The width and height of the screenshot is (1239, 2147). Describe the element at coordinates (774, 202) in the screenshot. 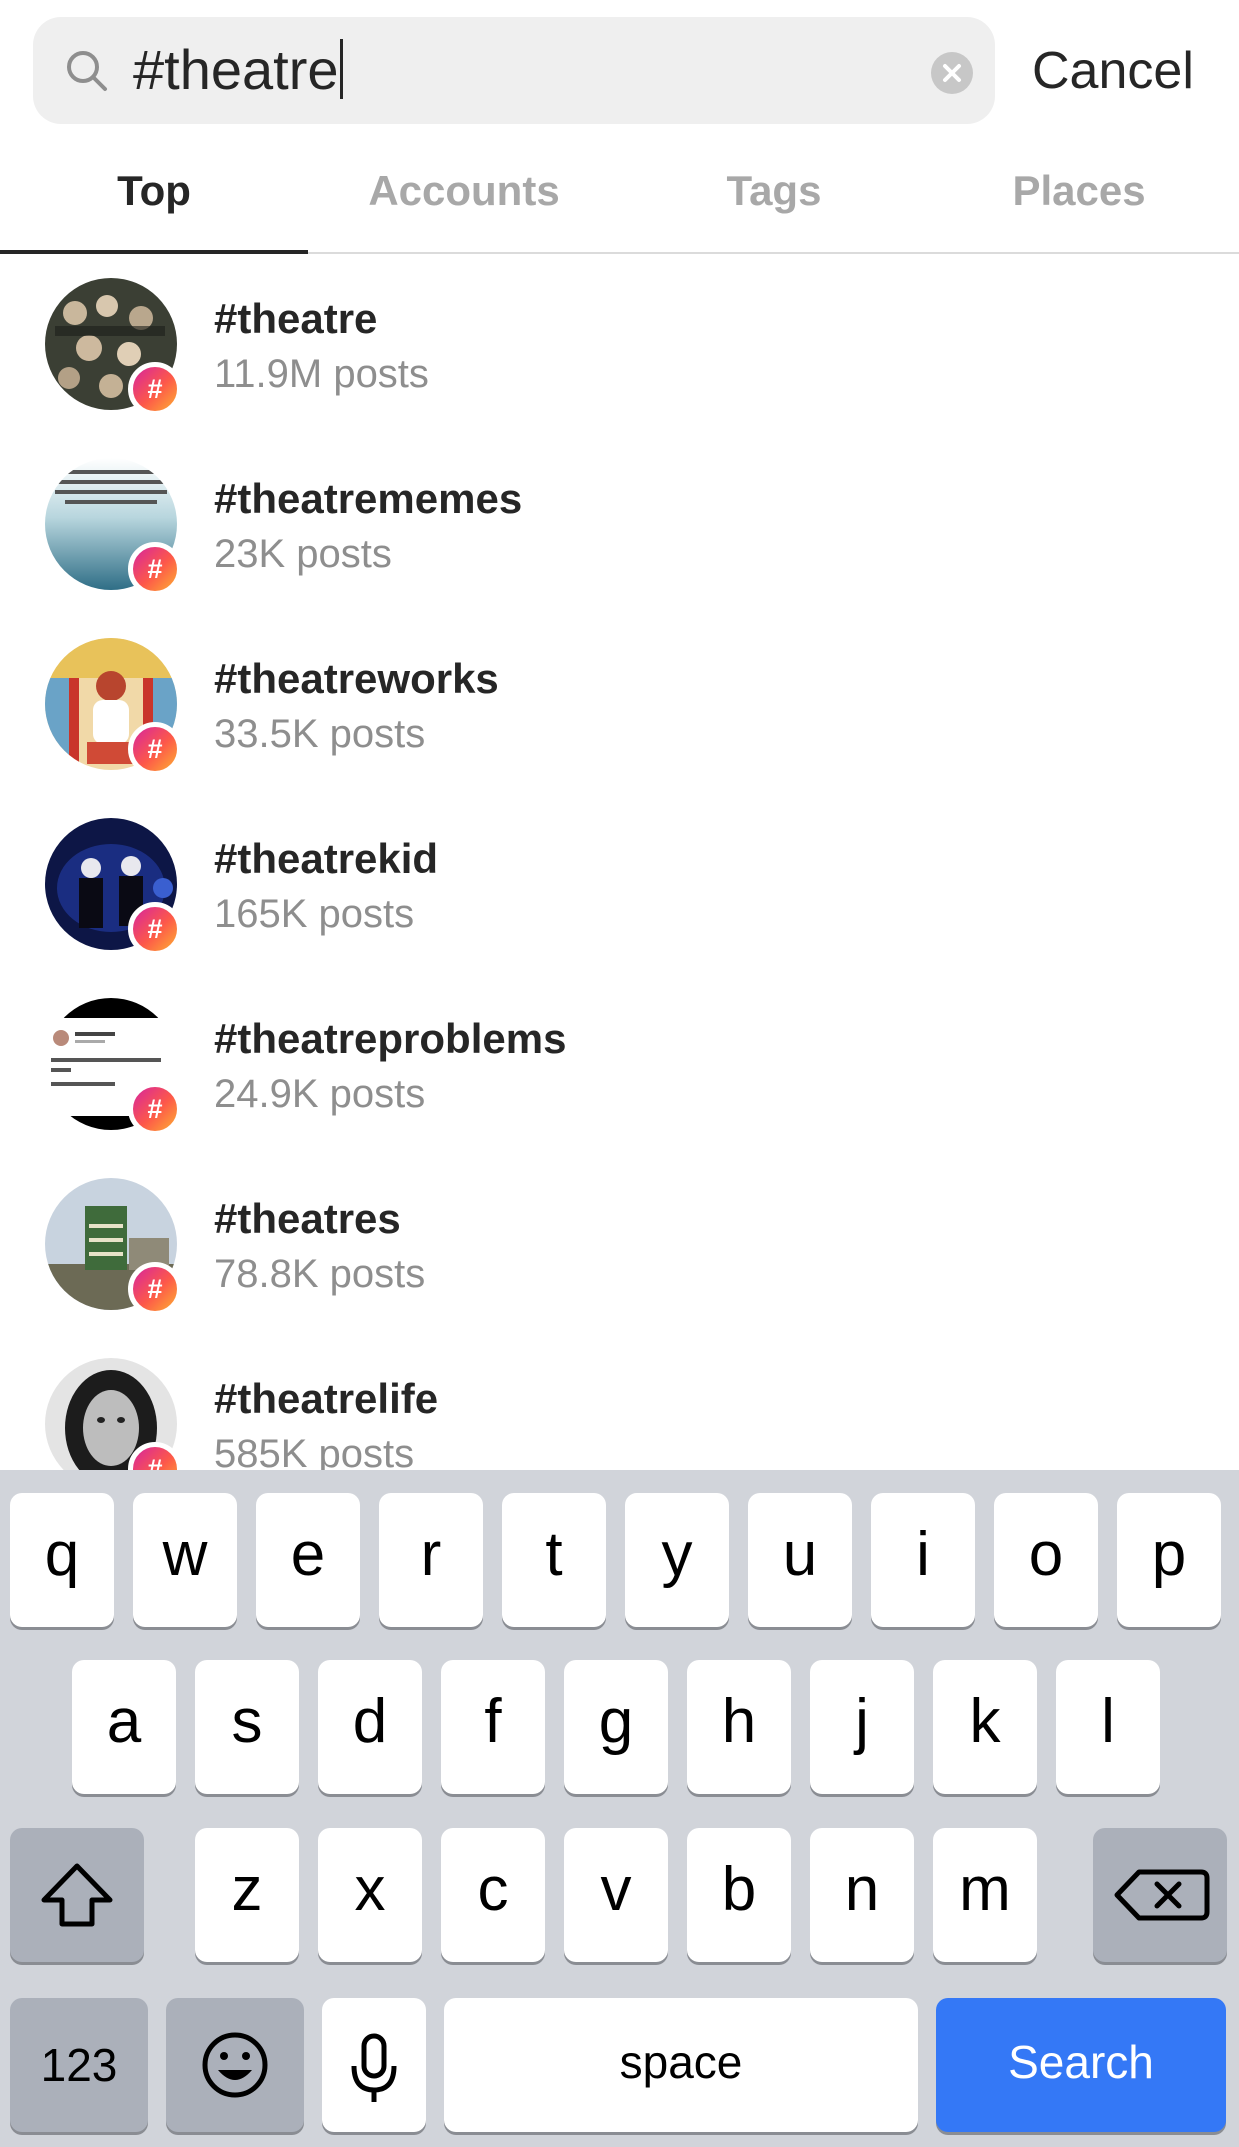

I see `tab-tags: Tags` at that location.